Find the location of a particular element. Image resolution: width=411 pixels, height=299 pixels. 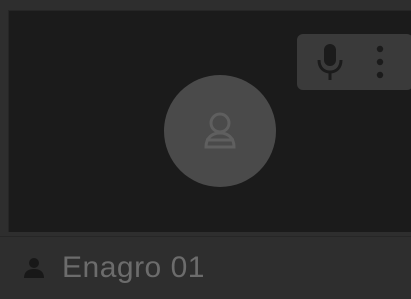

microphone-icon is located at coordinates (330, 62).